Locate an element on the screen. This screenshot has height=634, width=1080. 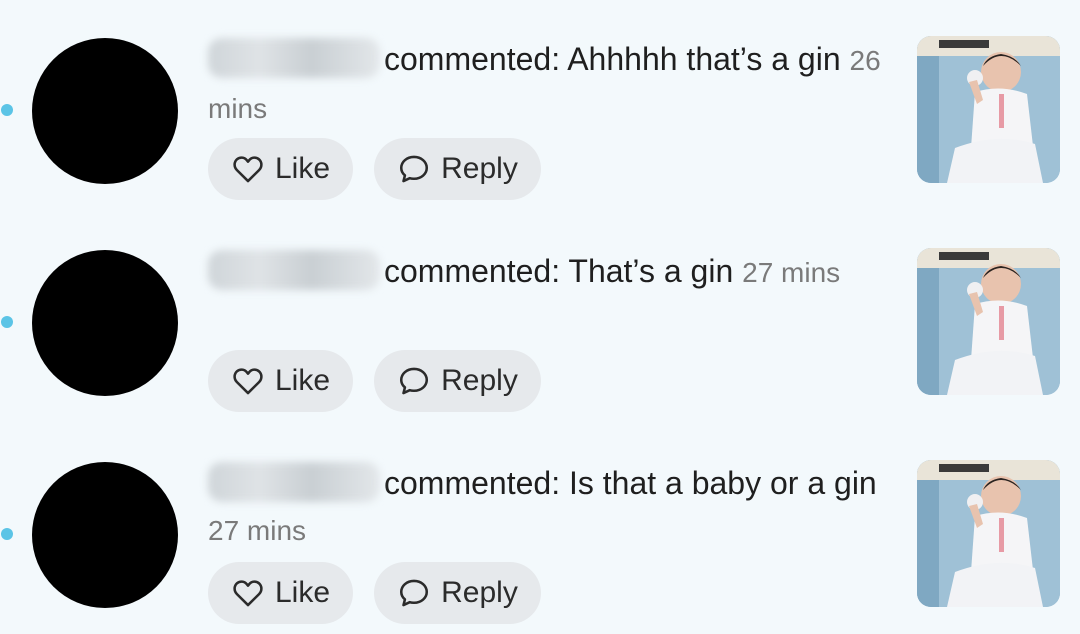
comment-text: commented: That’s a gin 27 mins is located at coordinates (553, 272).